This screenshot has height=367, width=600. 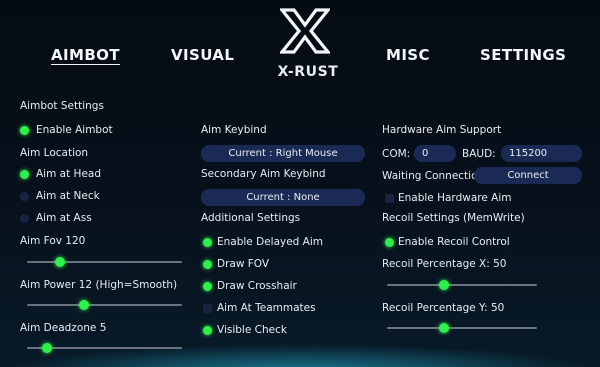 What do you see at coordinates (433, 176) in the screenshot?
I see `waiting-connection-label: Waiting Connection` at bounding box center [433, 176].